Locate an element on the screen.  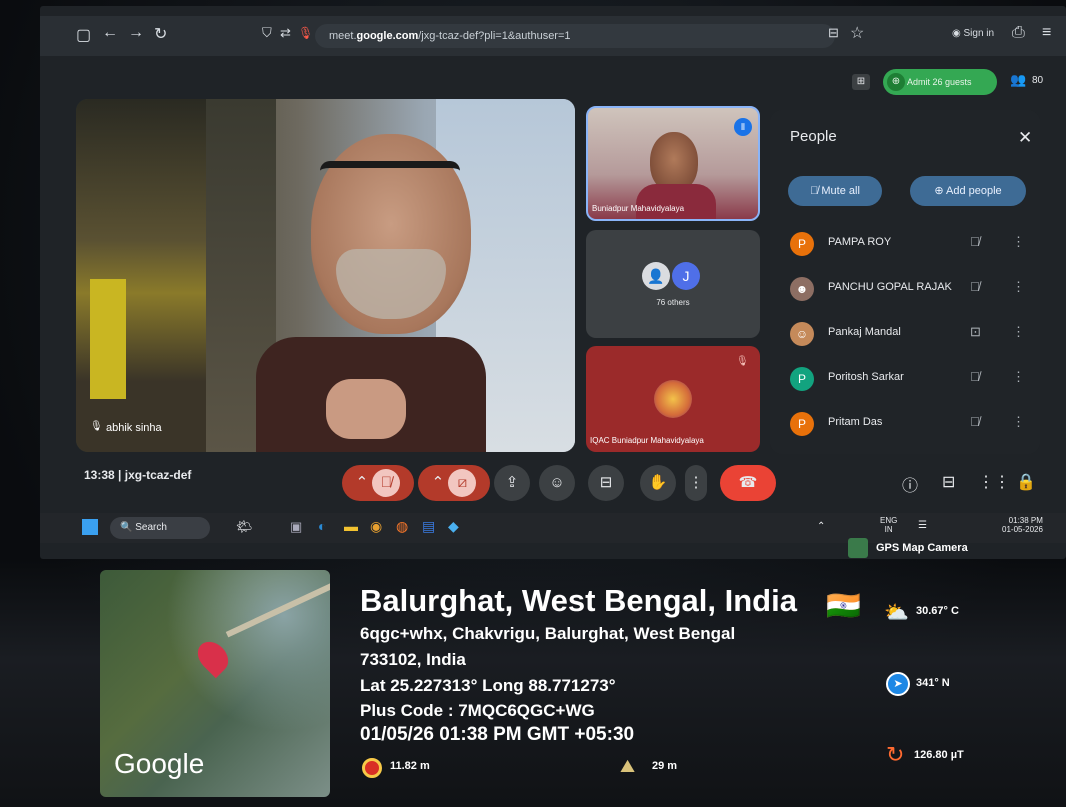
reactions-button: ☺ is located at coordinates (557, 483).